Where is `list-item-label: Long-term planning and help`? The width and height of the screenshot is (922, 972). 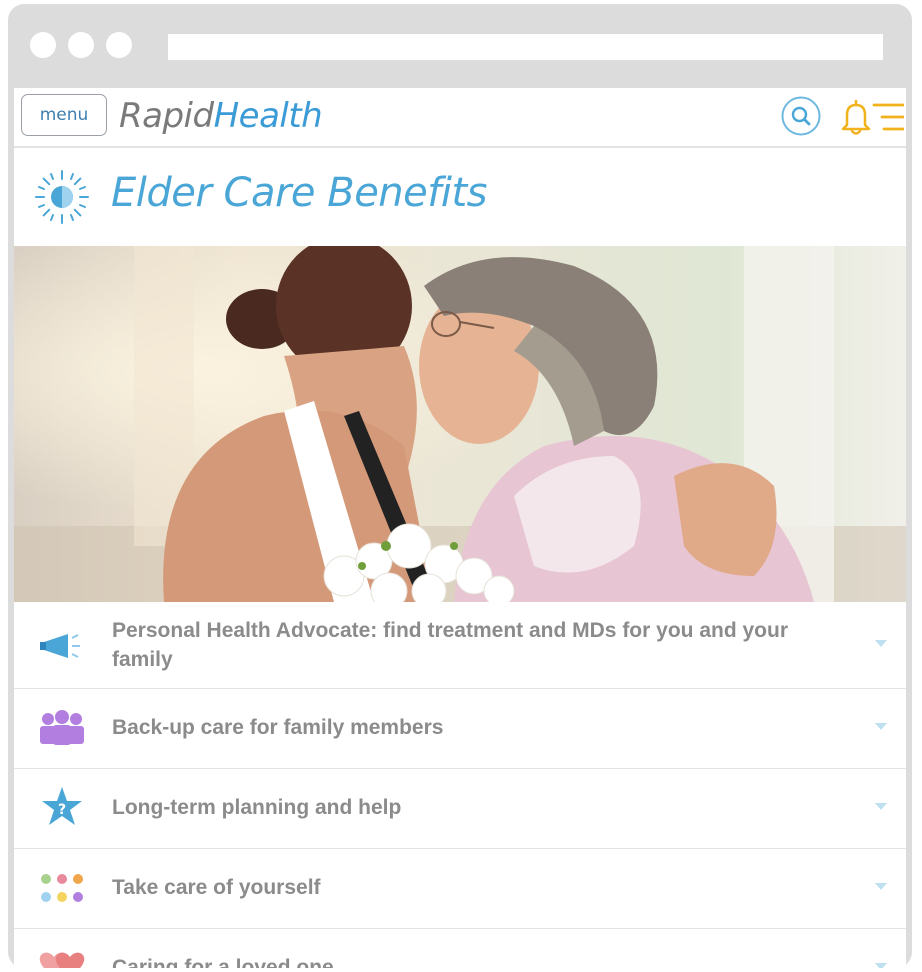
list-item-label: Long-term planning and help is located at coordinates (257, 807).